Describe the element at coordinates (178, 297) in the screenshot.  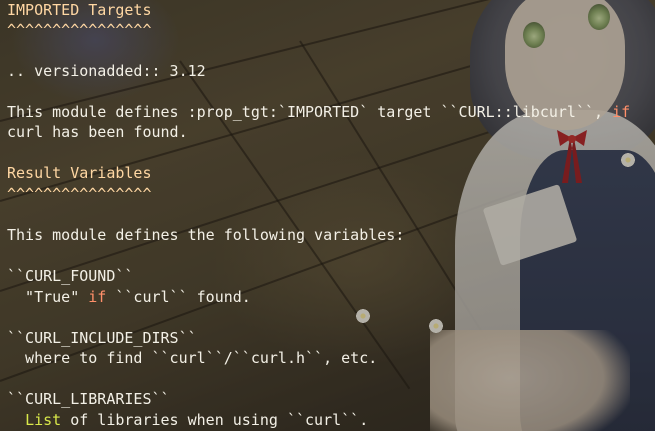
I see `text-segment: ``curl`` found.` at that location.